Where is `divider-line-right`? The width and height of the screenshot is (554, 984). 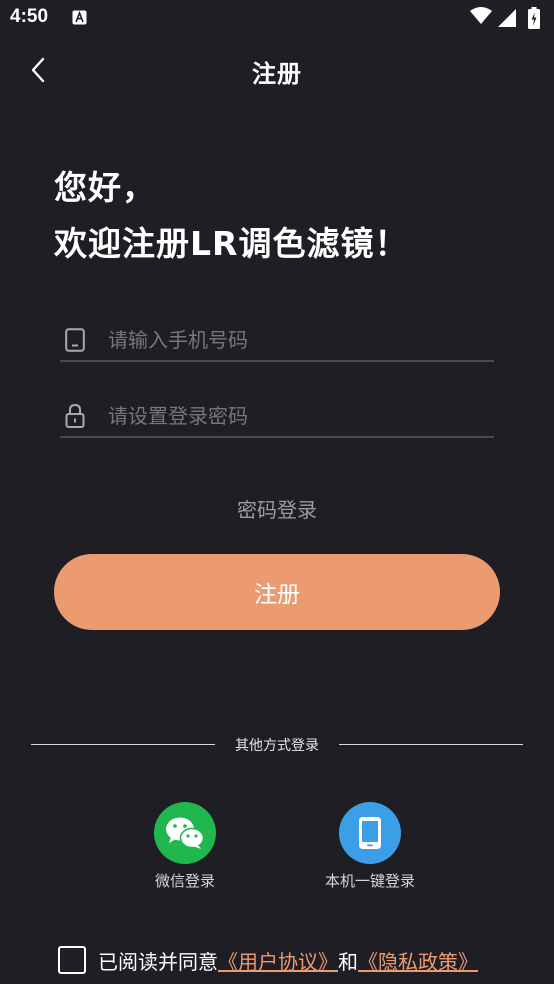
divider-line-right is located at coordinates (431, 744).